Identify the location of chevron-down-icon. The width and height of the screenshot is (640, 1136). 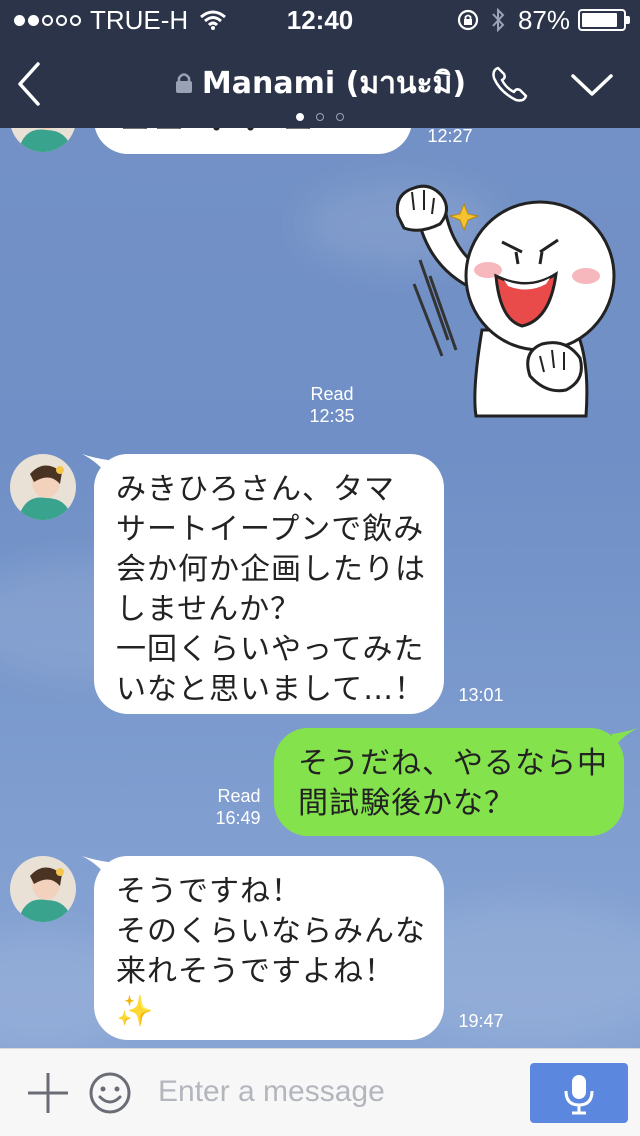
(592, 85).